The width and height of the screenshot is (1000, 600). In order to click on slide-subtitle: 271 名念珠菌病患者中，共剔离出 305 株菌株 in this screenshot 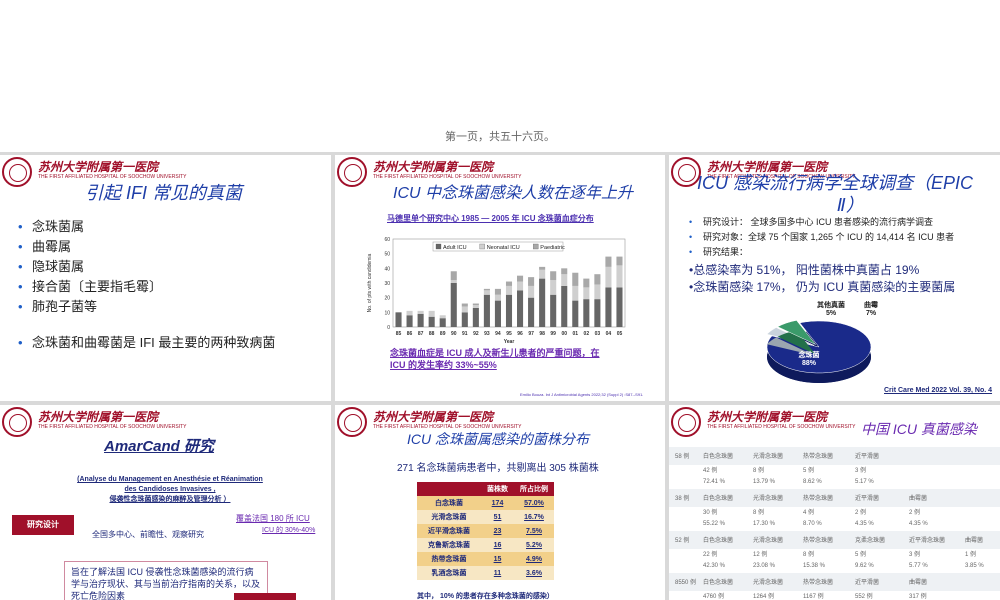, I will do `click(498, 468)`.